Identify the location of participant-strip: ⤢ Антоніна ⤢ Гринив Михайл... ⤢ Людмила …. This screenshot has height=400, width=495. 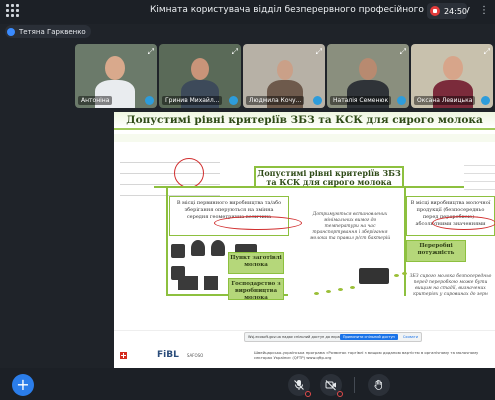
(285, 77).